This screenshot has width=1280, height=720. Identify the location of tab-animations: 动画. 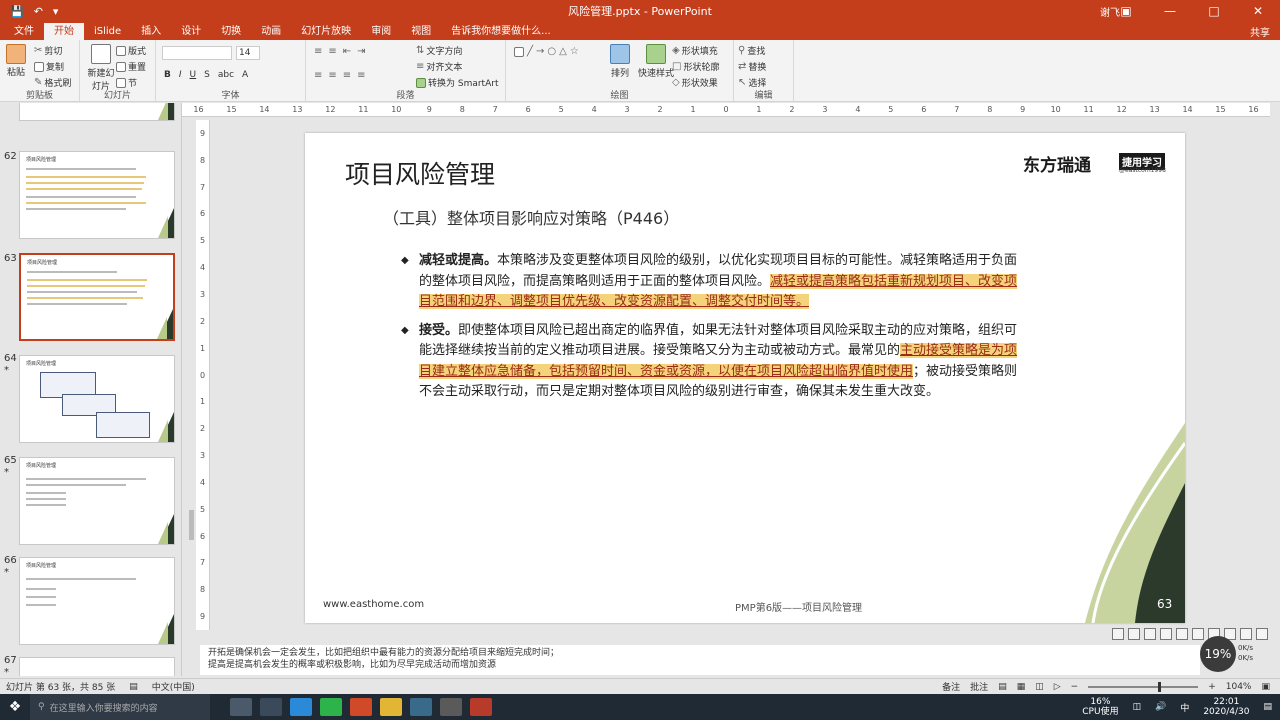
(271, 31).